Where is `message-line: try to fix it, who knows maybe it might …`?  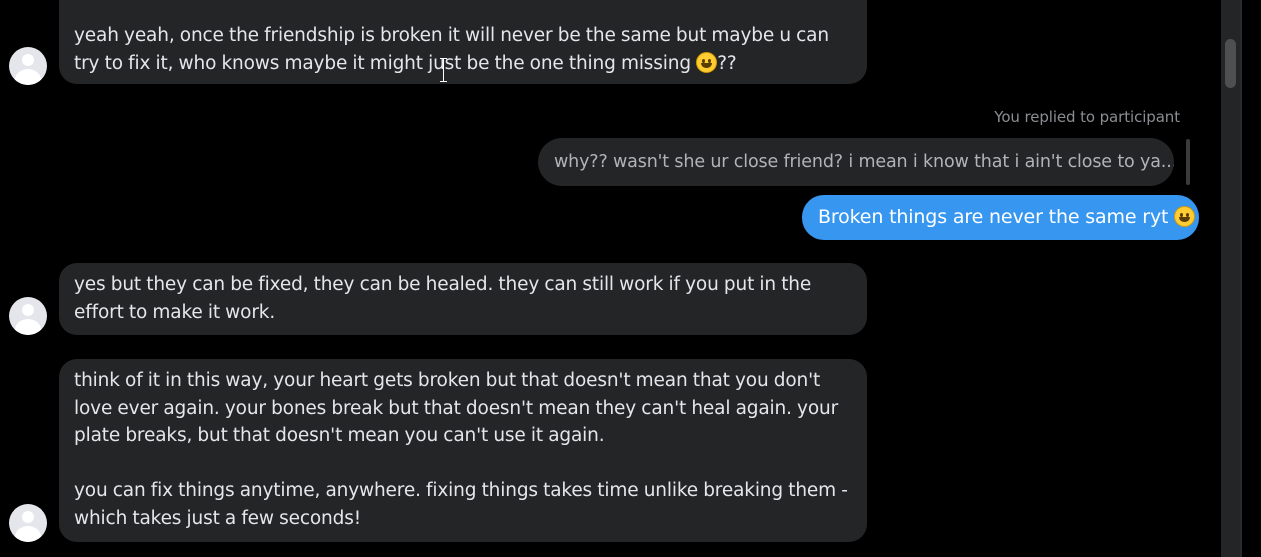 message-line: try to fix it, who knows maybe it might … is located at coordinates (463, 64).